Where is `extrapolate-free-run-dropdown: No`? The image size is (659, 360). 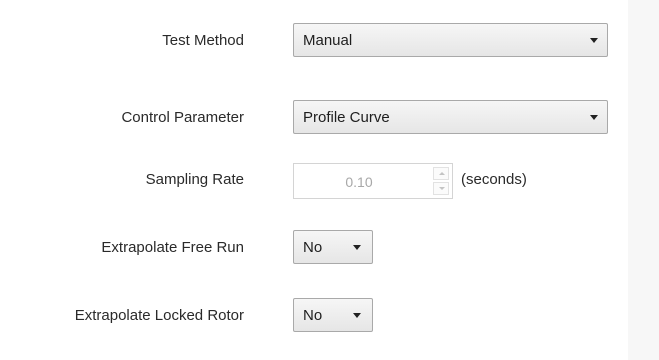 extrapolate-free-run-dropdown: No is located at coordinates (333, 247).